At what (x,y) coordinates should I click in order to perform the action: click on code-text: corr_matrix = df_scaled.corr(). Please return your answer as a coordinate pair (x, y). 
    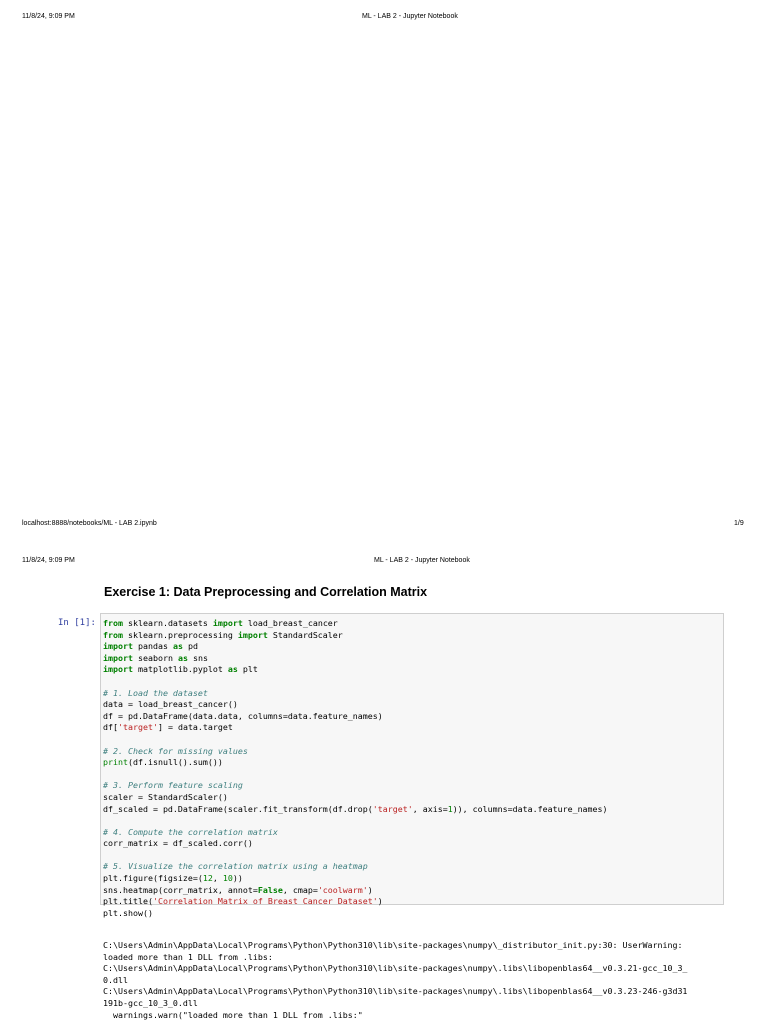
    Looking at the image, I should click on (178, 843).